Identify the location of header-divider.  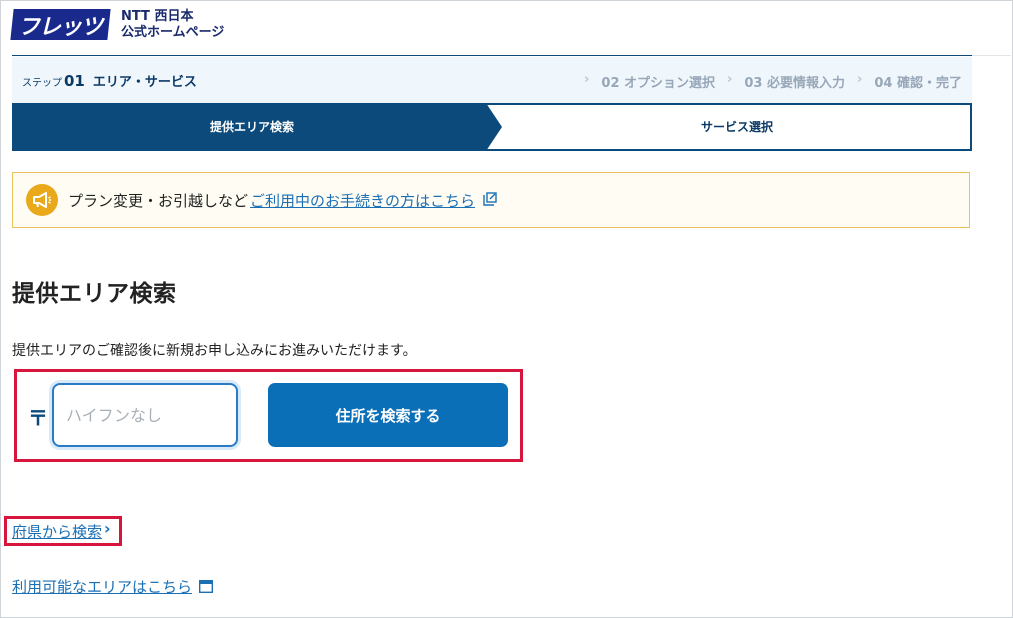
(492, 55).